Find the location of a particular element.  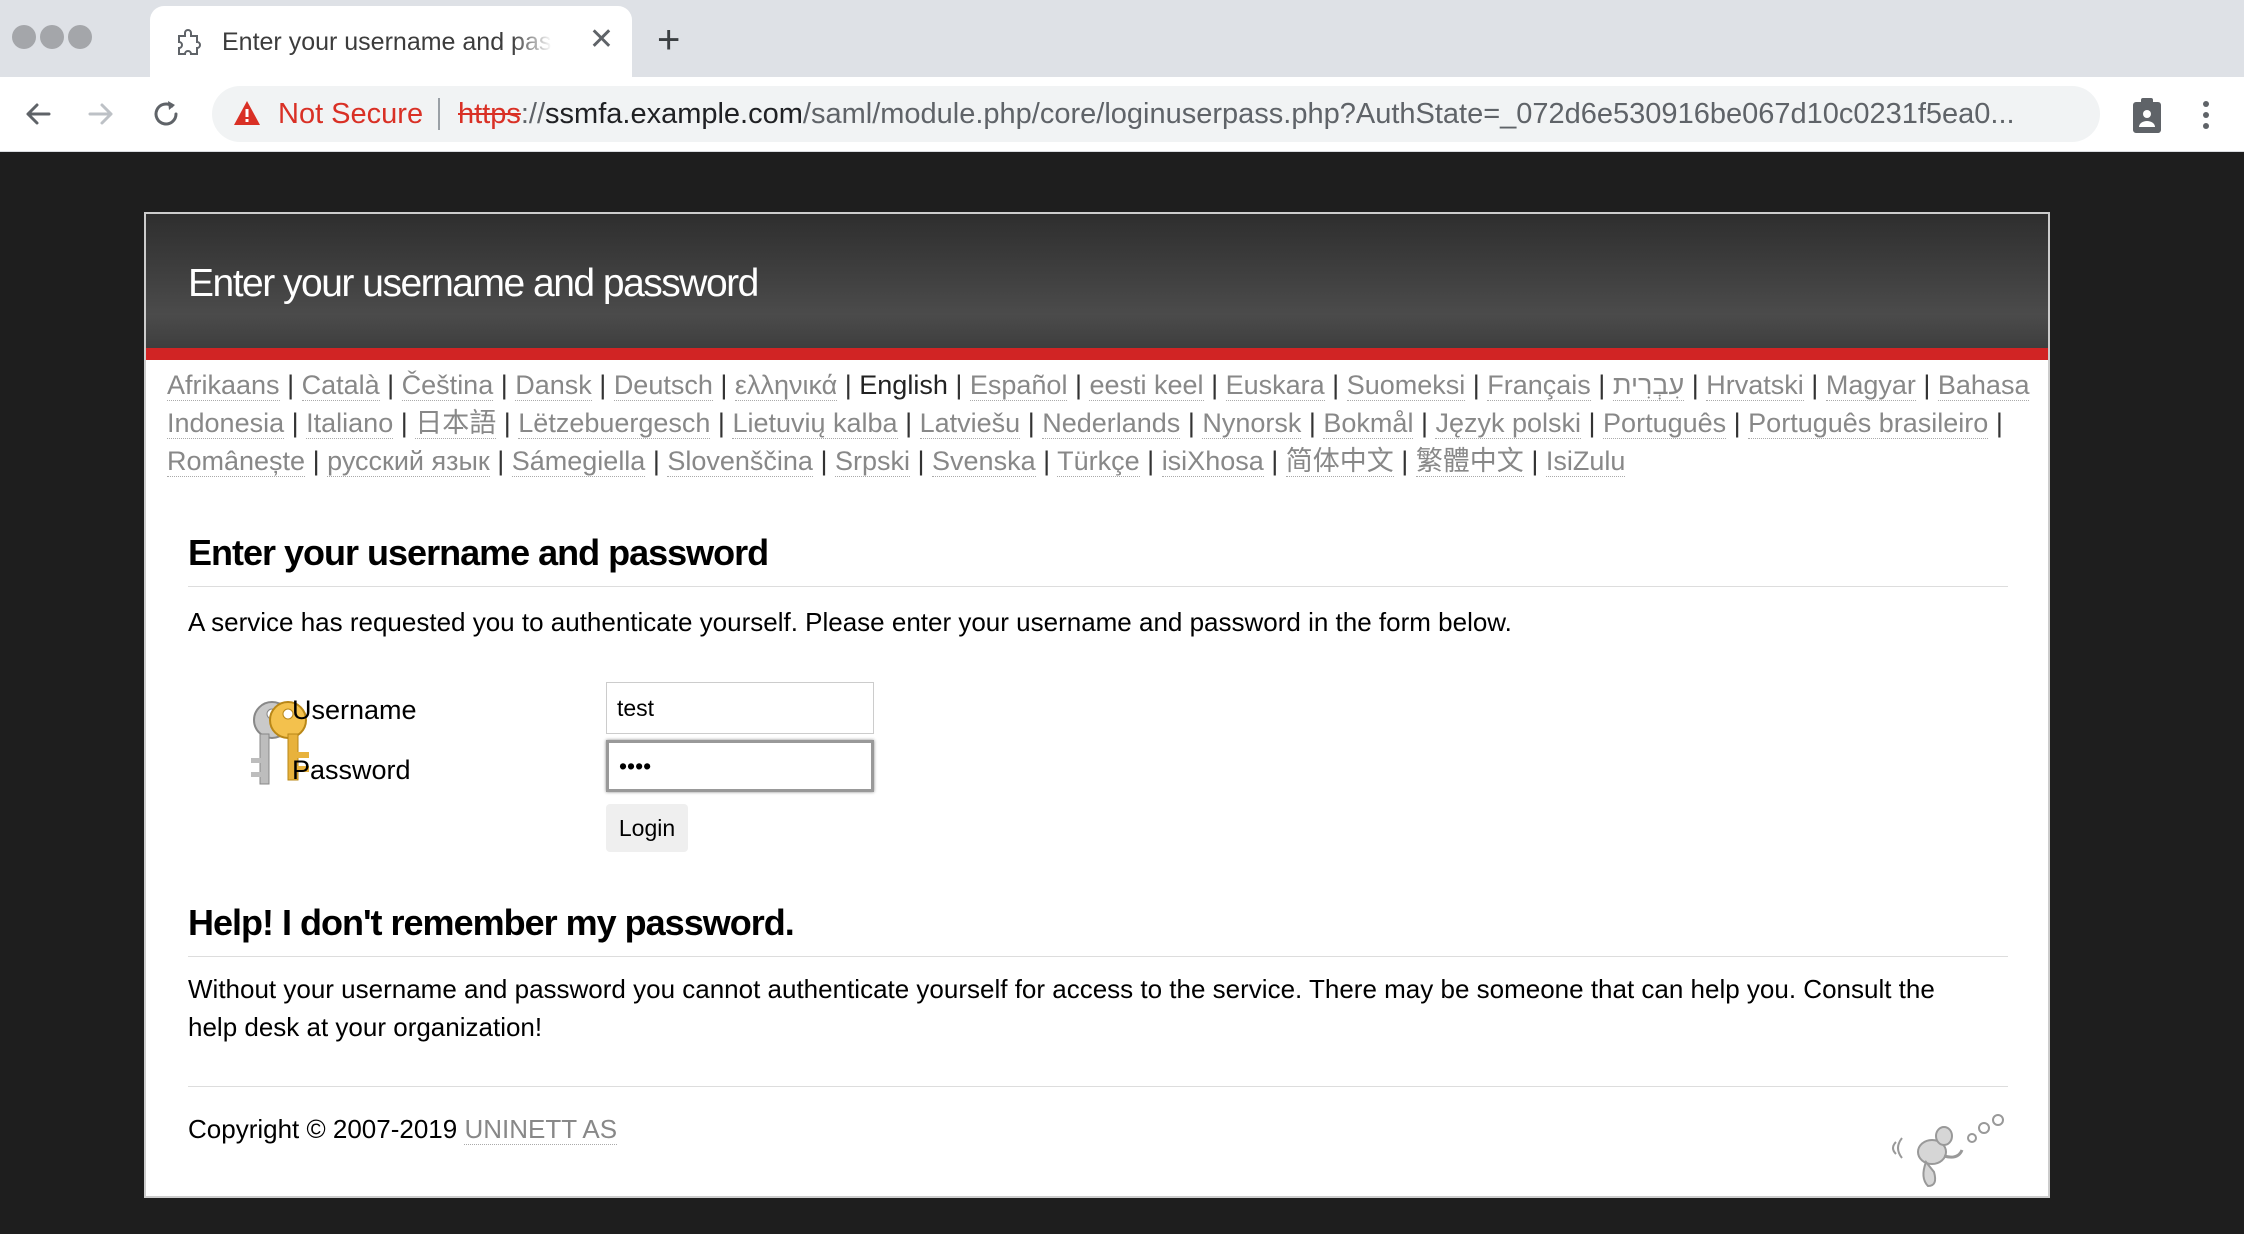

language-link: Deutsch is located at coordinates (663, 385).